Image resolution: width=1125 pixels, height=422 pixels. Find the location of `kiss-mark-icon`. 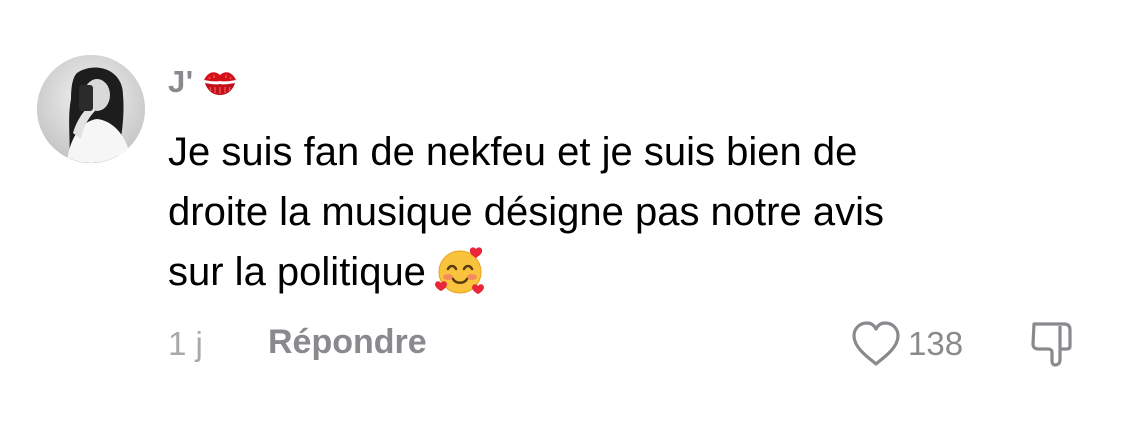

kiss-mark-icon is located at coordinates (219, 83).